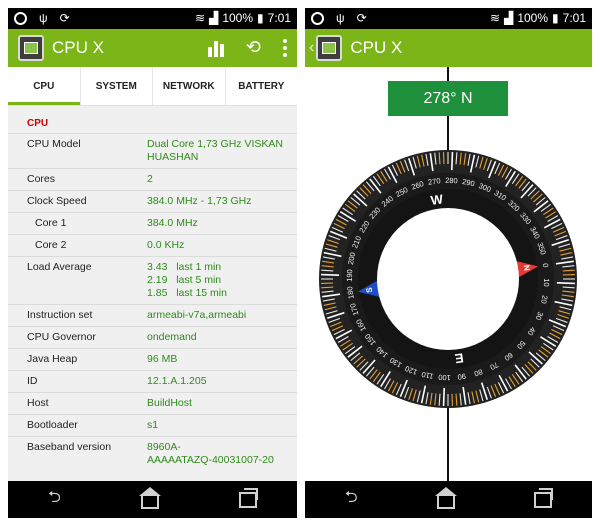 The width and height of the screenshot is (600, 528). I want to click on info-row: Java Heap 96 MB, so click(152, 359).